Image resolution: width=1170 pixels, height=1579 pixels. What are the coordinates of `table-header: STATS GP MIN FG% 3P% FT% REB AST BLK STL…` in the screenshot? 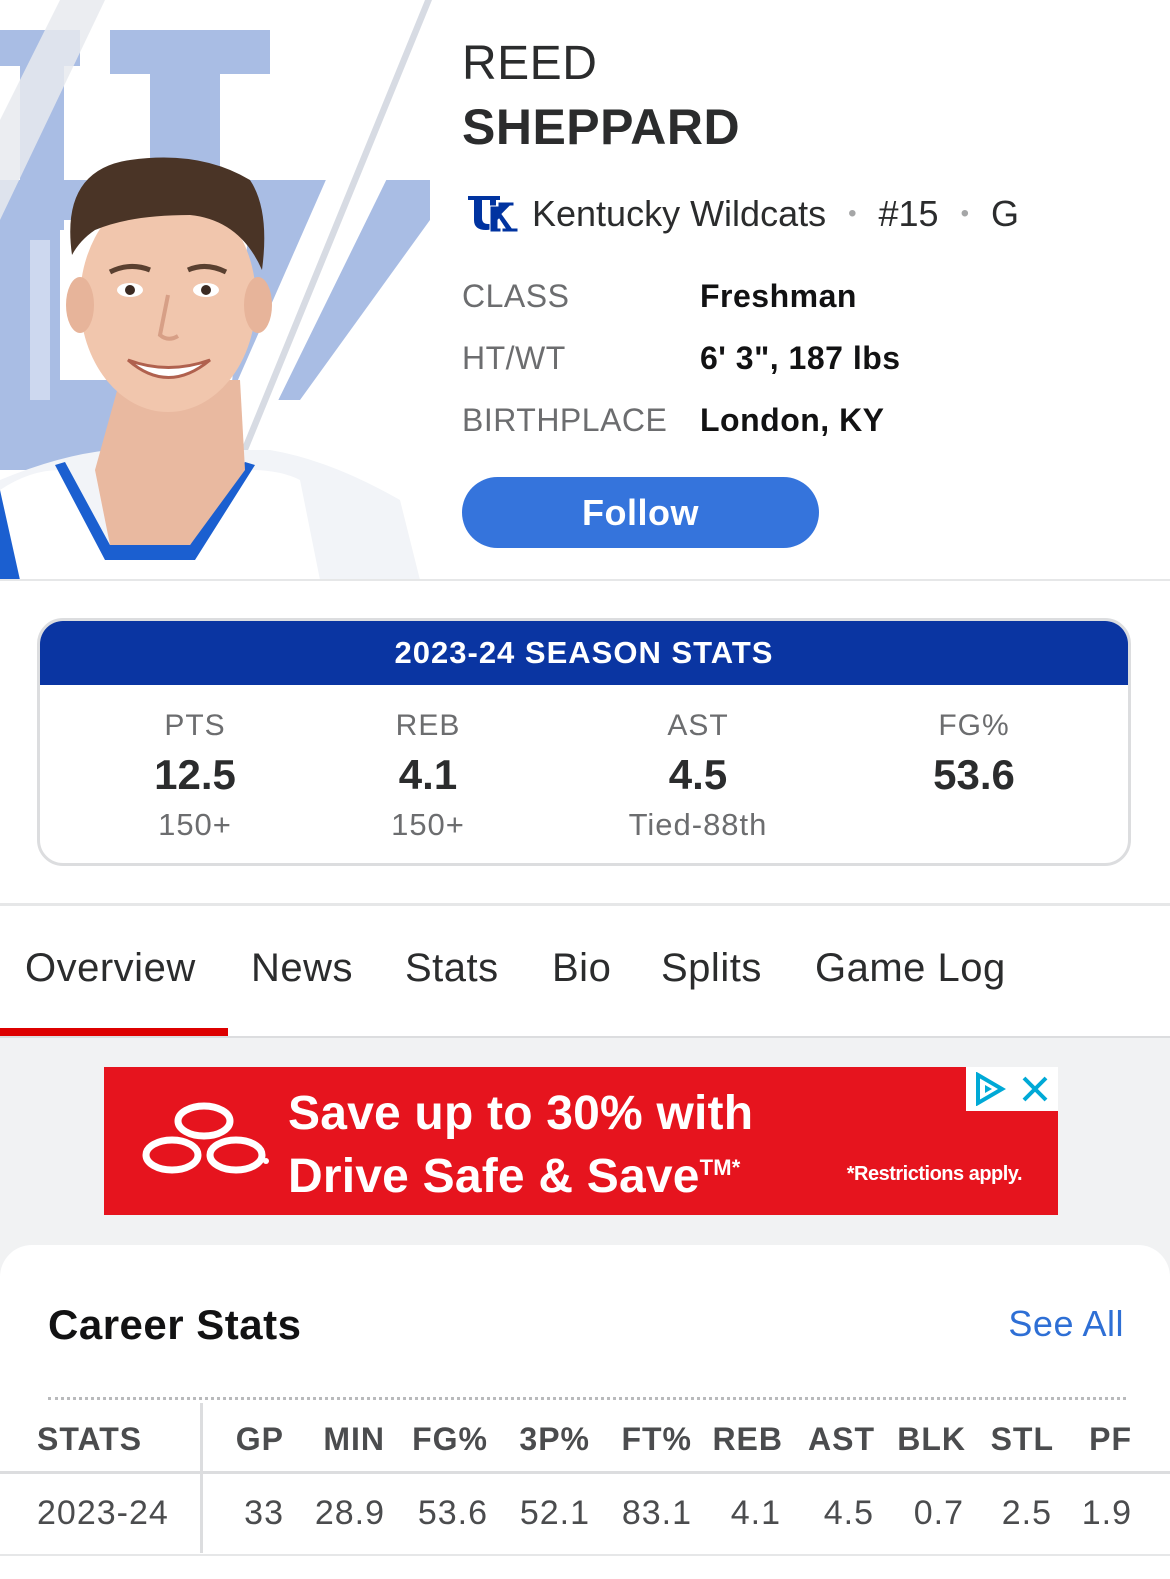 It's located at (585, 1438).